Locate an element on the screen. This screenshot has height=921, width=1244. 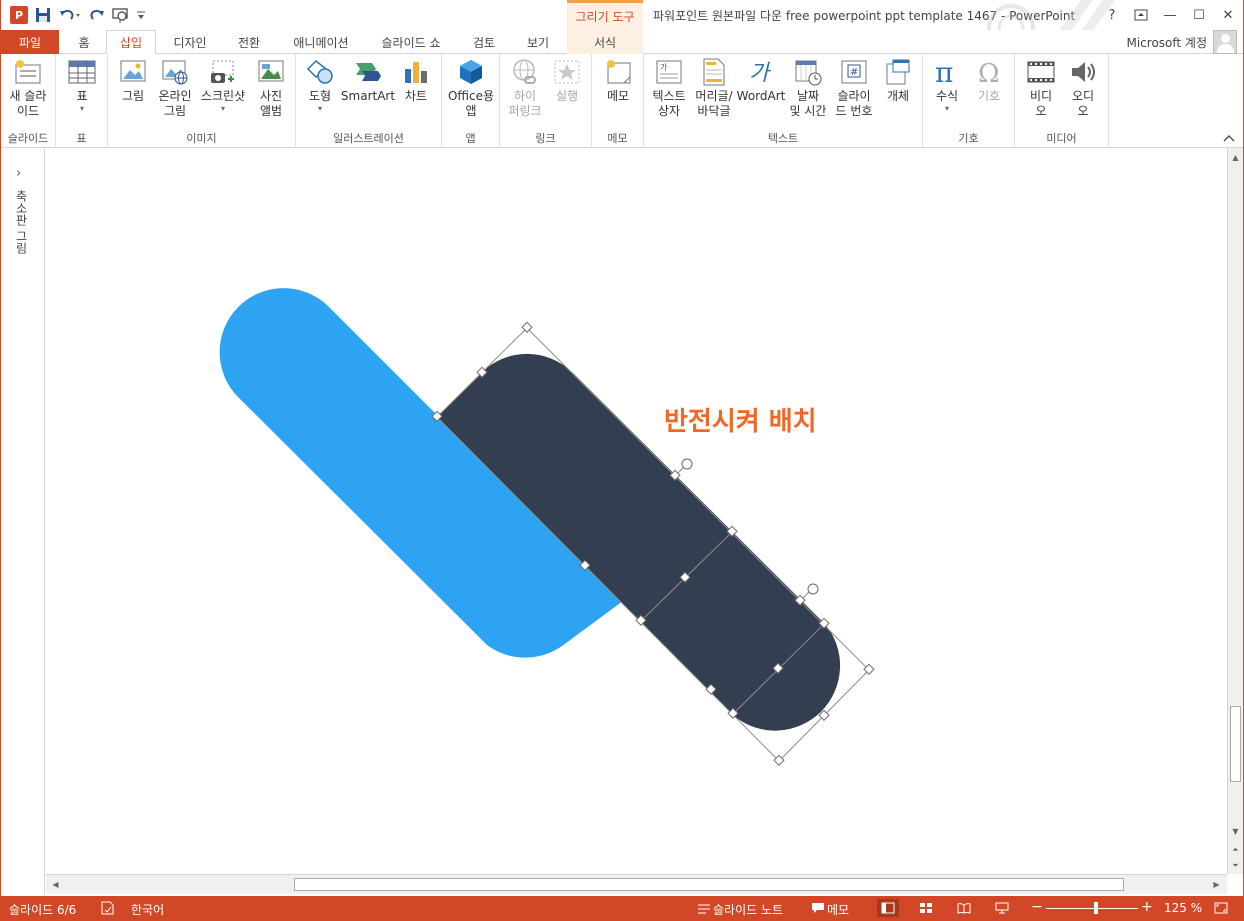
language-indicator: 한국어 is located at coordinates (147, 909).